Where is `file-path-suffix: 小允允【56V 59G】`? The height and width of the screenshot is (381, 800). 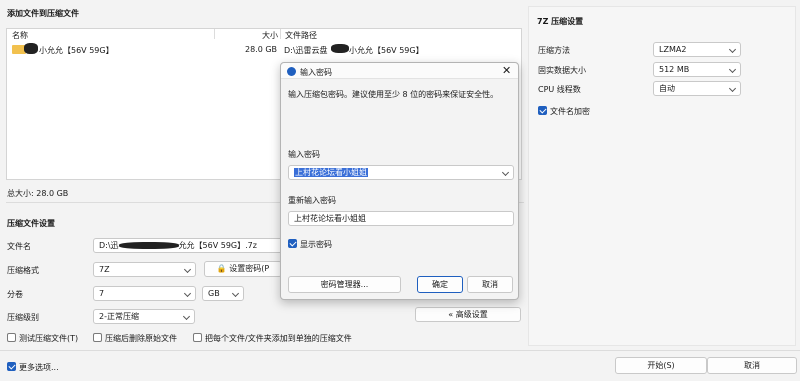 file-path-suffix: 小允允【56V 59G】 is located at coordinates (386, 50).